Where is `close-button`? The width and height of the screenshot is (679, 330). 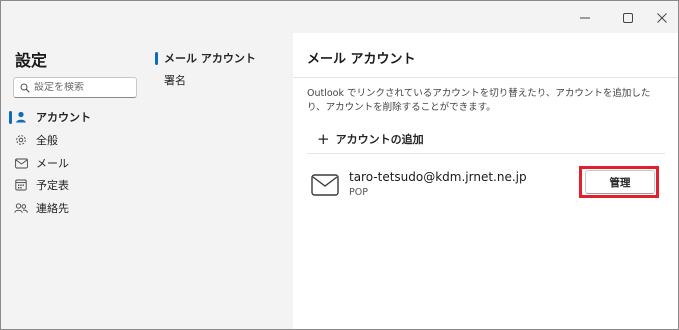
close-button is located at coordinates (662, 18).